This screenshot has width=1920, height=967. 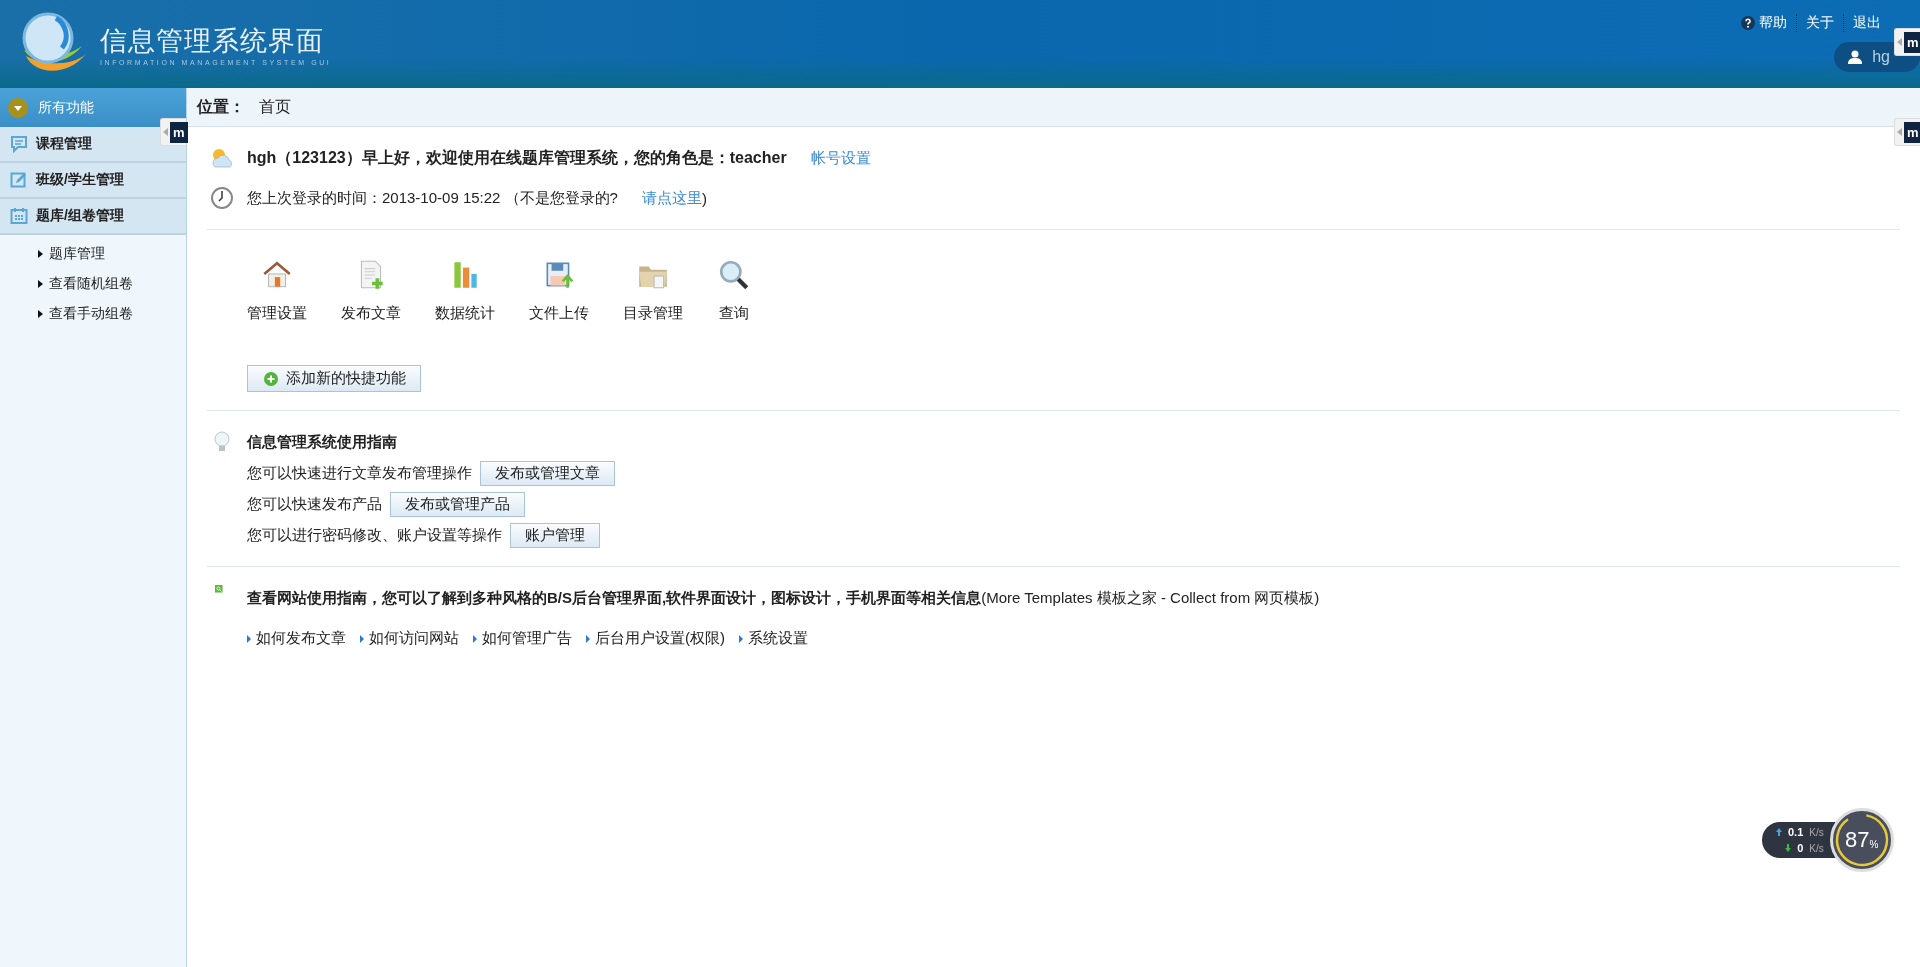 I want to click on closing-paren: ), so click(x=704, y=198).